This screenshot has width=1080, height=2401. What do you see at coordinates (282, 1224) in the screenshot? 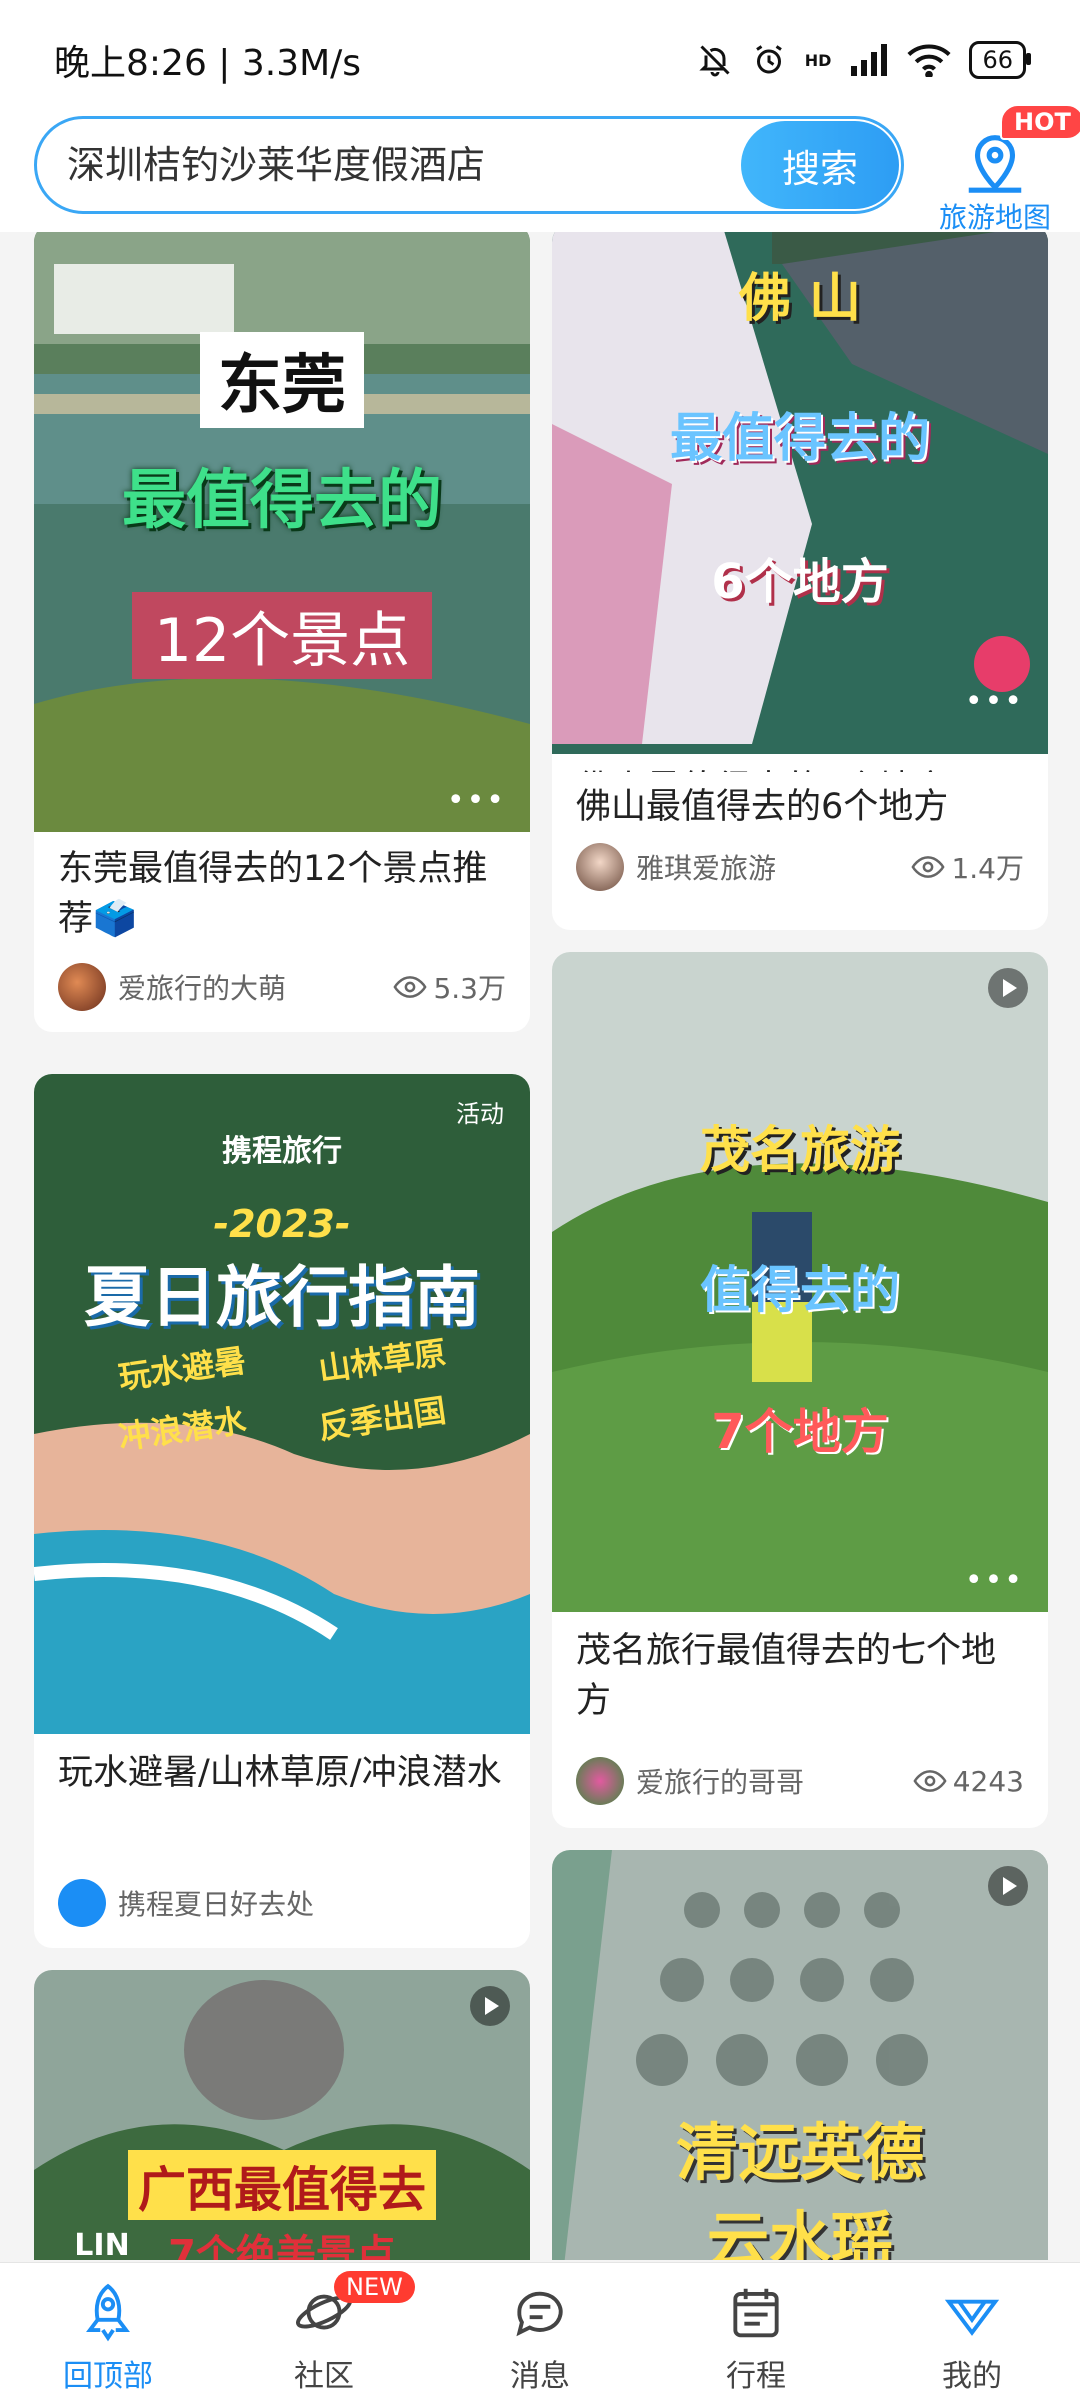
I see `cover-year: -2023-` at bounding box center [282, 1224].